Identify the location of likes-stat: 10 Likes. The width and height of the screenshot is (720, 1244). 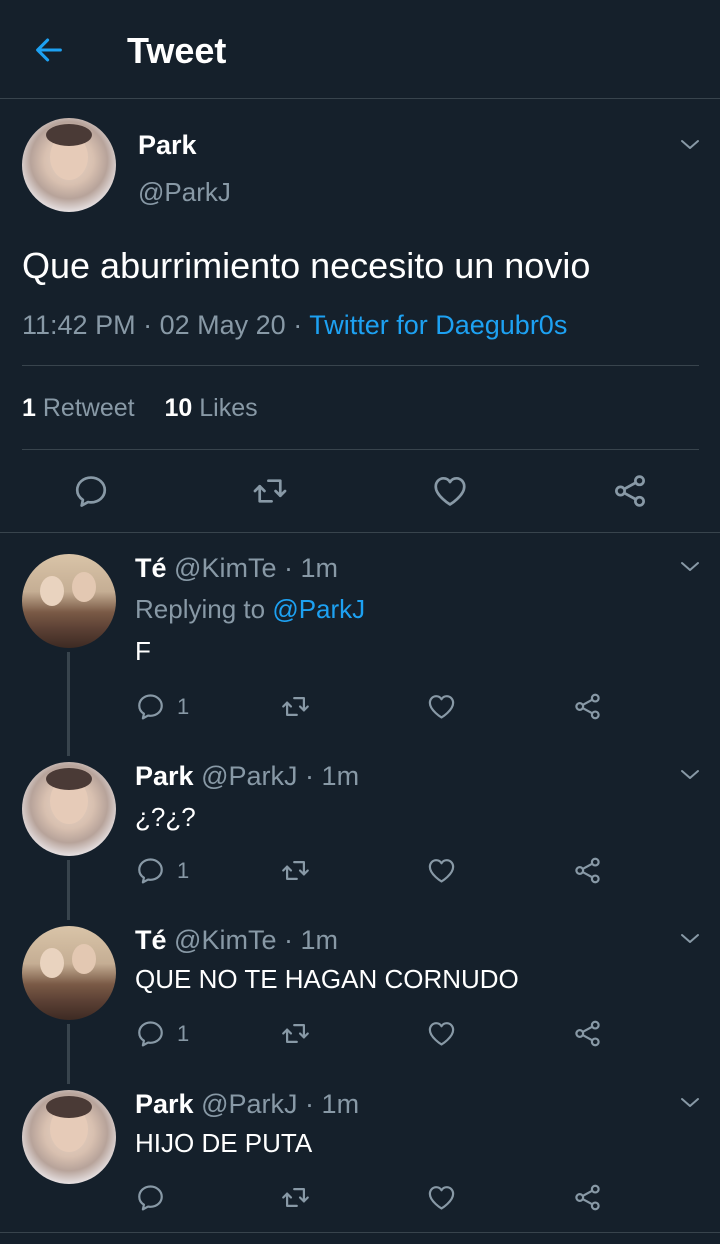
(210, 408).